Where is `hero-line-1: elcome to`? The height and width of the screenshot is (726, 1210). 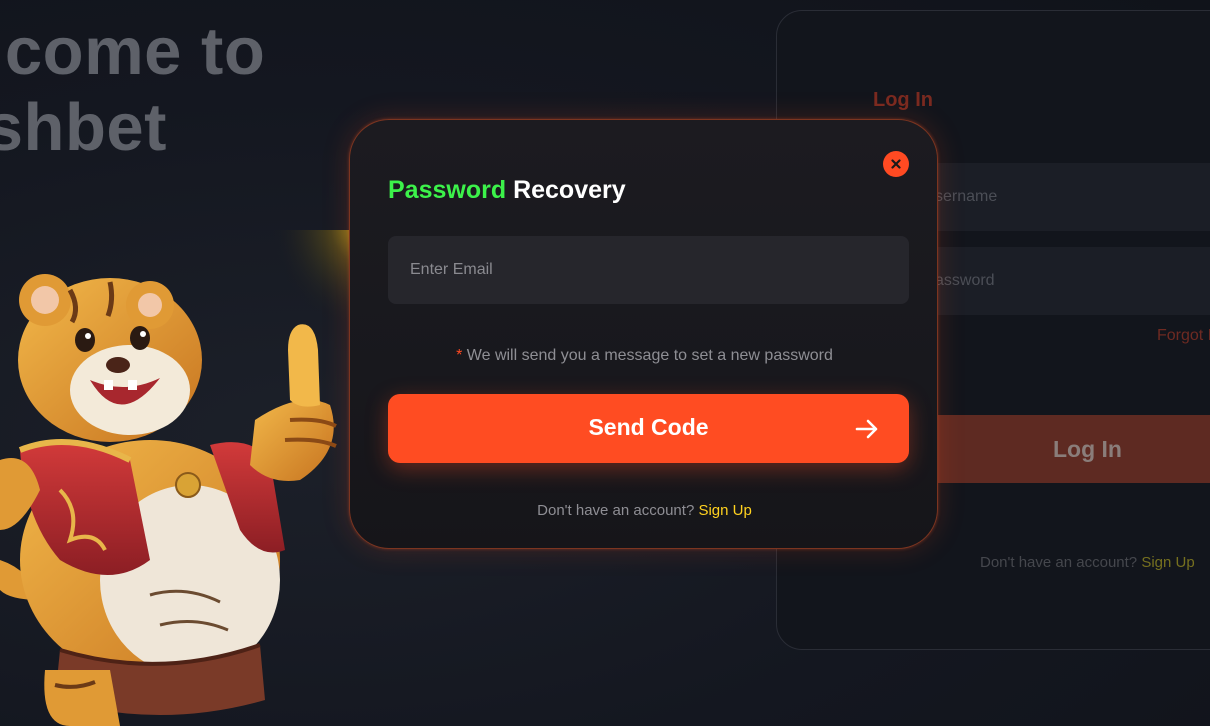 hero-line-1: elcome to is located at coordinates (133, 51).